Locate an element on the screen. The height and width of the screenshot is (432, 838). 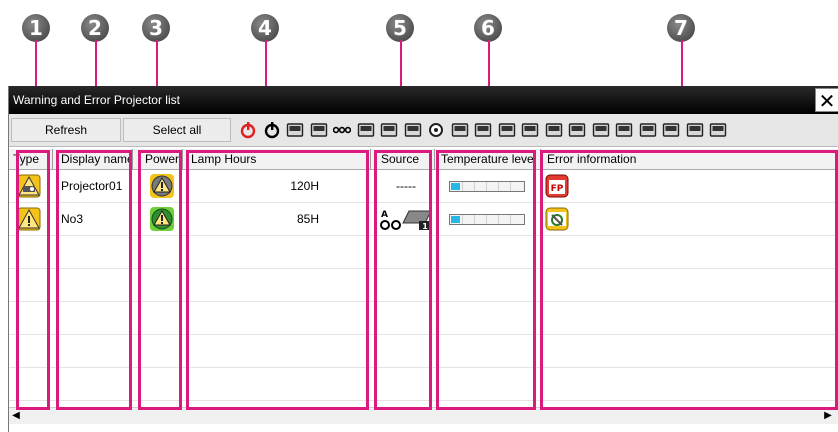
computer1-icon is located at coordinates (624, 130).